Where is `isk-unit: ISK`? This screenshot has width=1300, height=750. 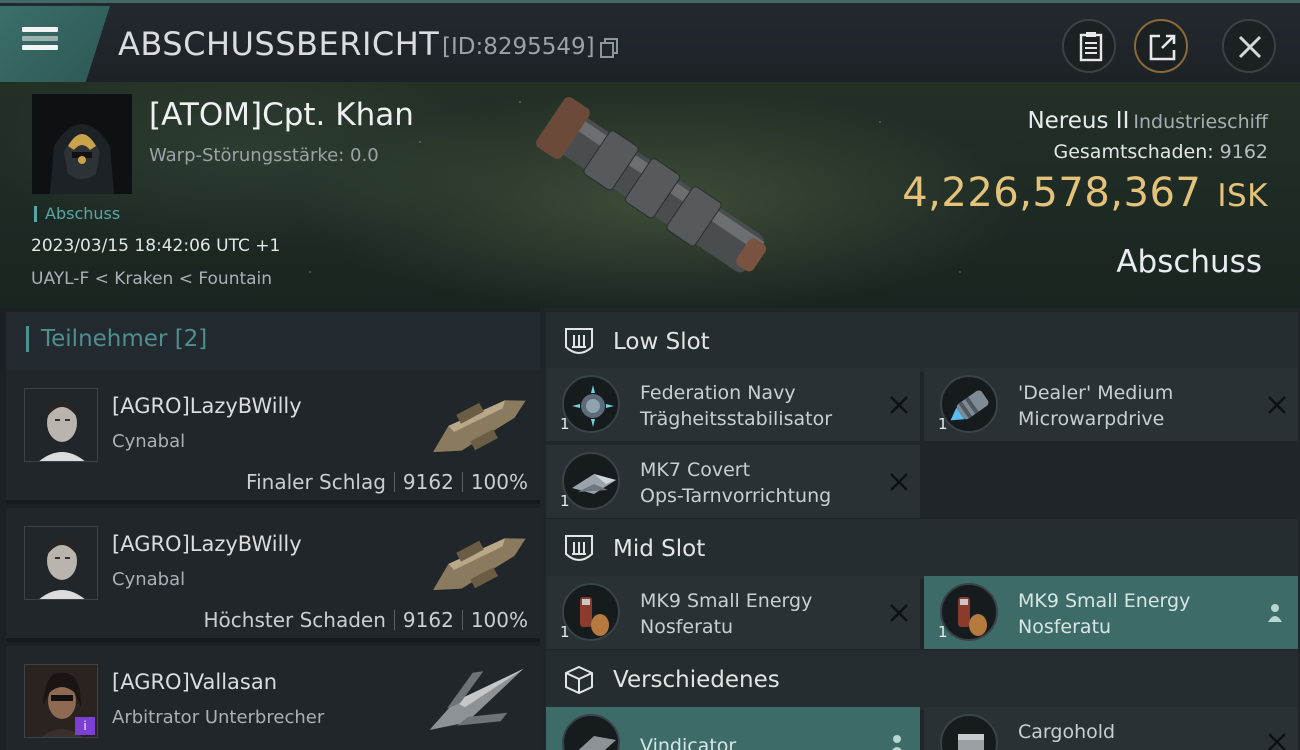 isk-unit: ISK is located at coordinates (1242, 196).